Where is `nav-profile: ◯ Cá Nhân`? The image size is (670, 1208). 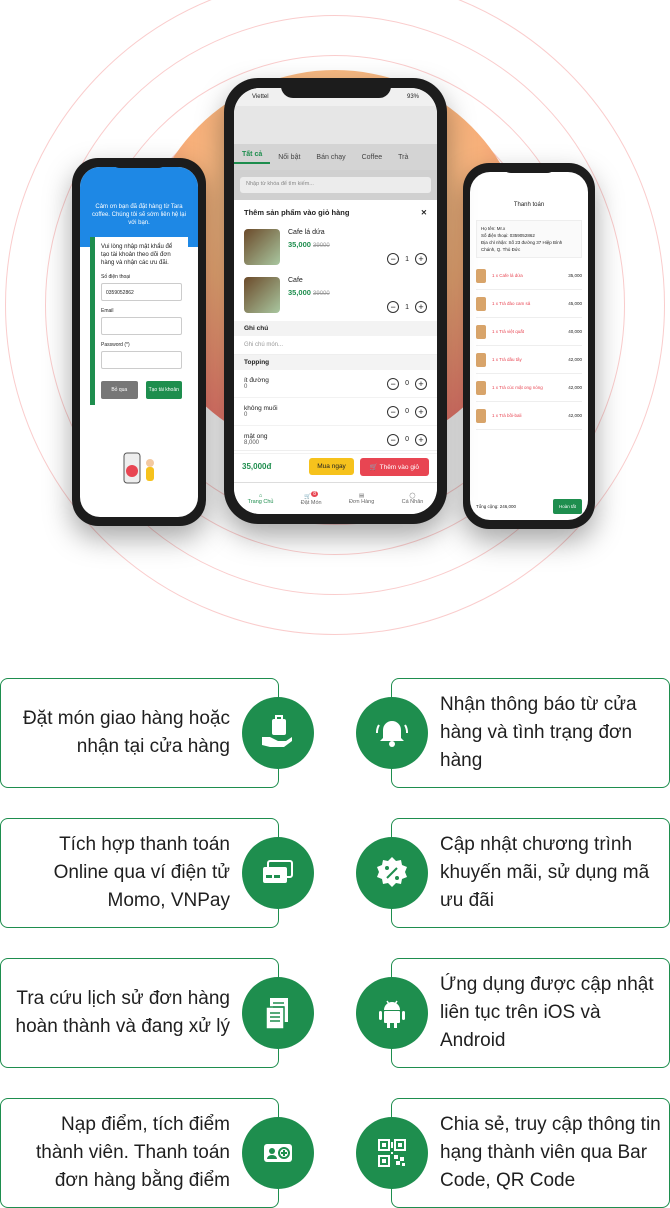
nav-profile: ◯ Cá Nhân is located at coordinates (413, 499).